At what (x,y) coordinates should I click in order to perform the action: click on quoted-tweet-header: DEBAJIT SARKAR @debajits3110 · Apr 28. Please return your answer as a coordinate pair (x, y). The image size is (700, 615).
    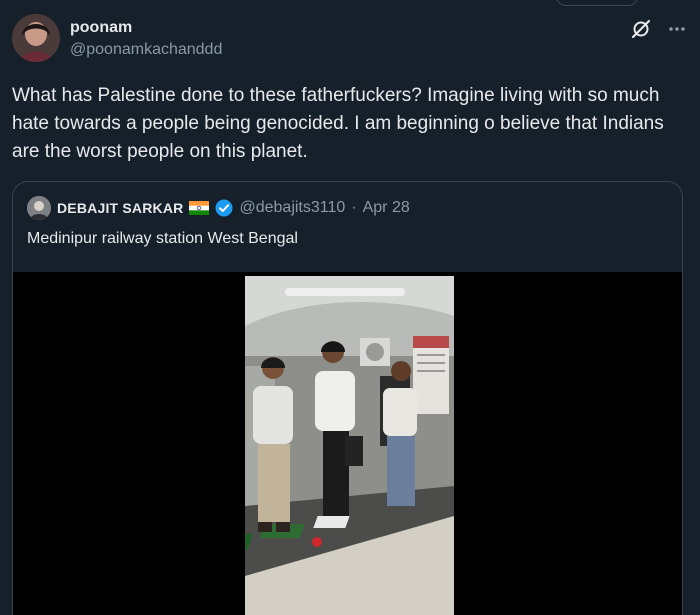
    Looking at the image, I should click on (218, 208).